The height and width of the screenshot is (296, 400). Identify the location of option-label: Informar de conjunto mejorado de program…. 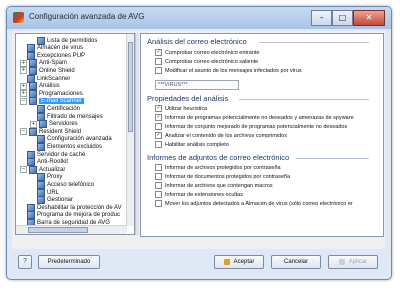
(256, 126).